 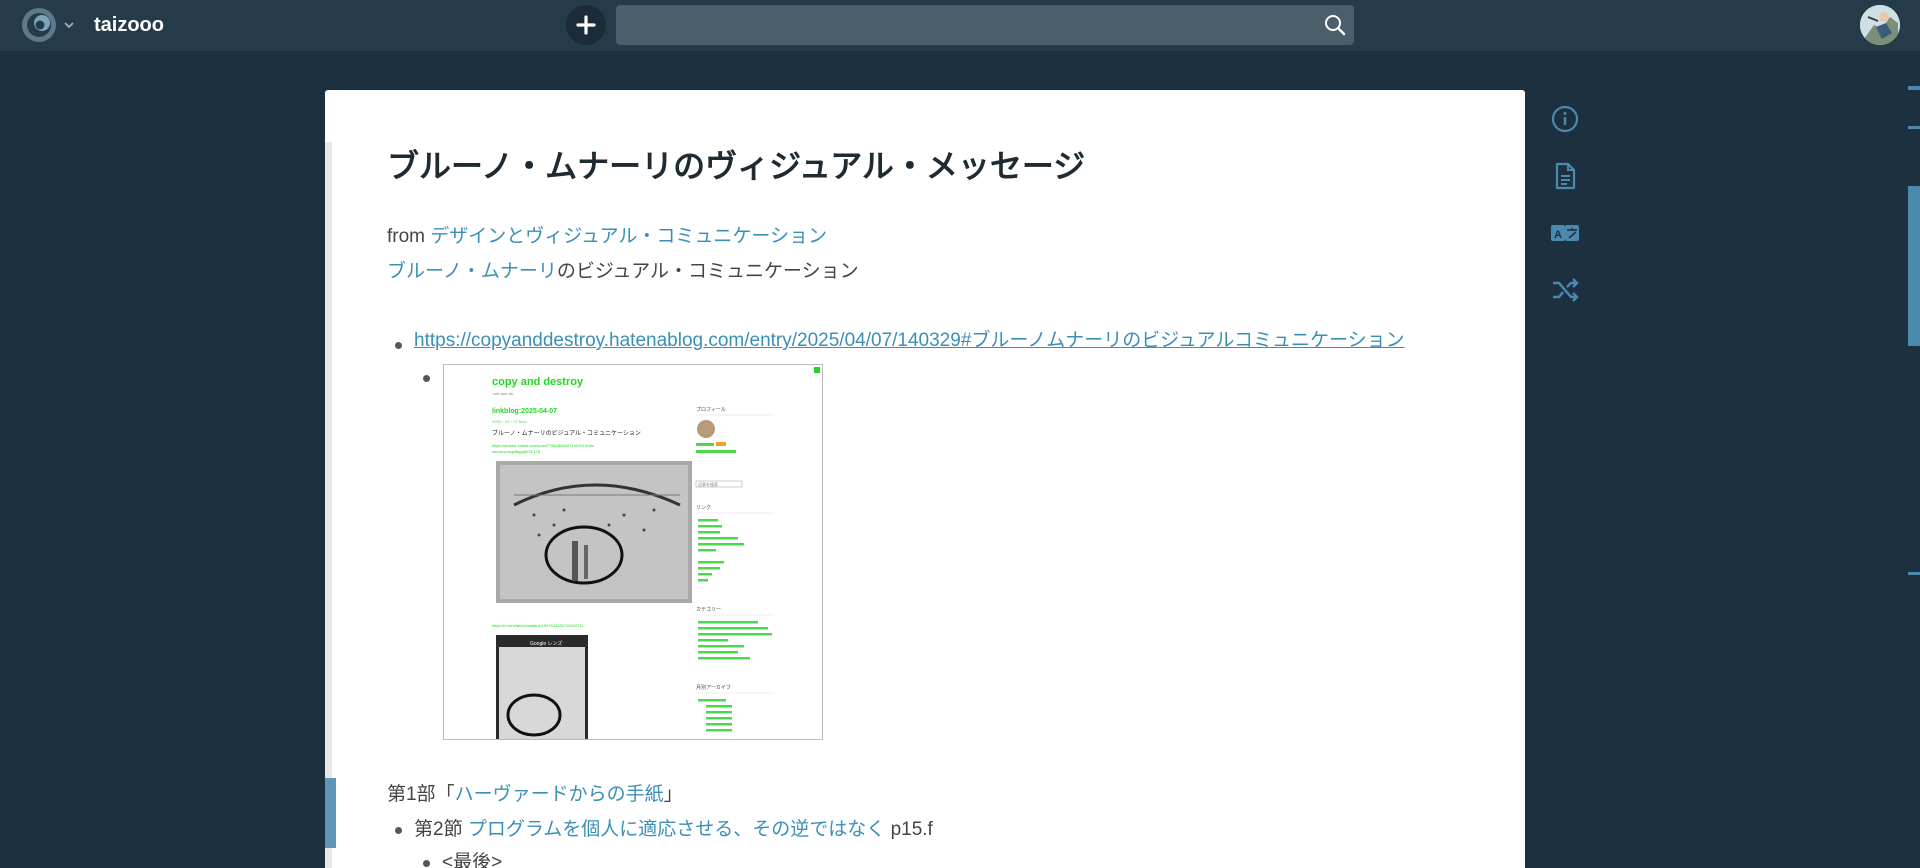 What do you see at coordinates (1565, 176) in the screenshot?
I see `page-icon` at bounding box center [1565, 176].